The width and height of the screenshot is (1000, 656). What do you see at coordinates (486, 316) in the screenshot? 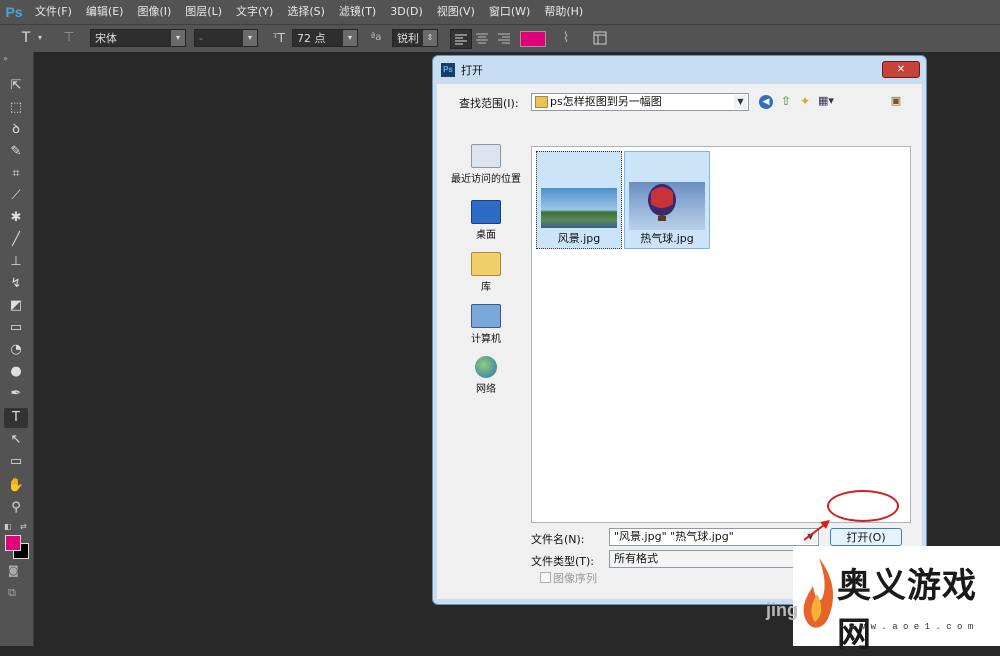
I see `computer-icon` at bounding box center [486, 316].